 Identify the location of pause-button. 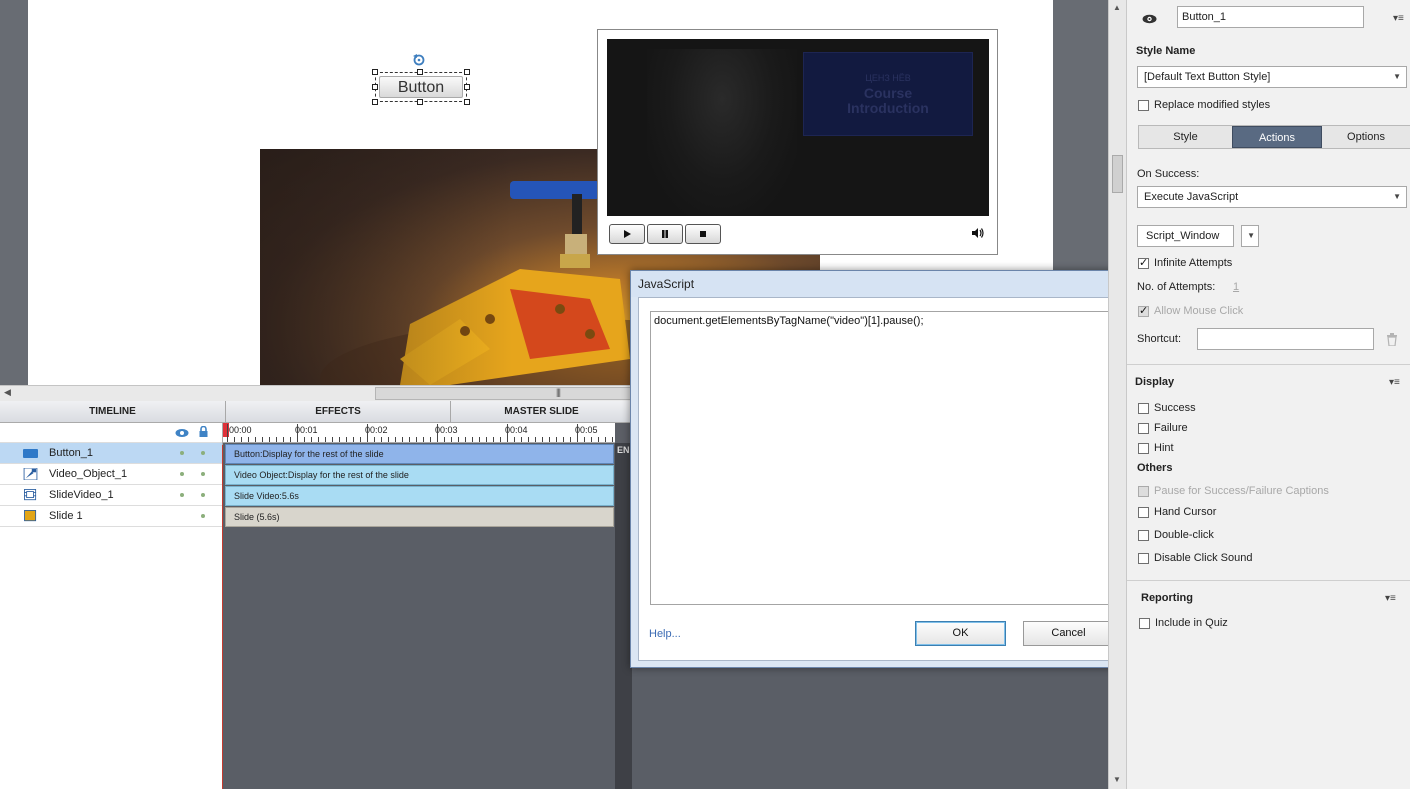
(665, 234).